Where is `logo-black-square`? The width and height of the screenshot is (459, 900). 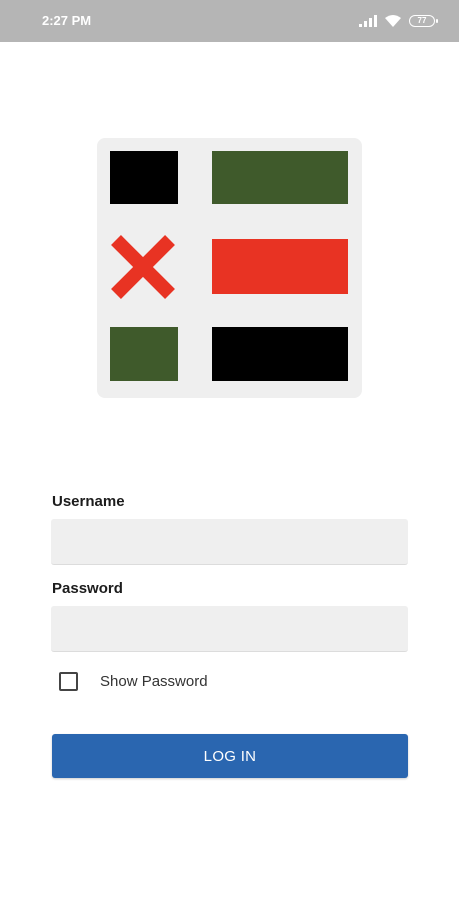 logo-black-square is located at coordinates (144, 177).